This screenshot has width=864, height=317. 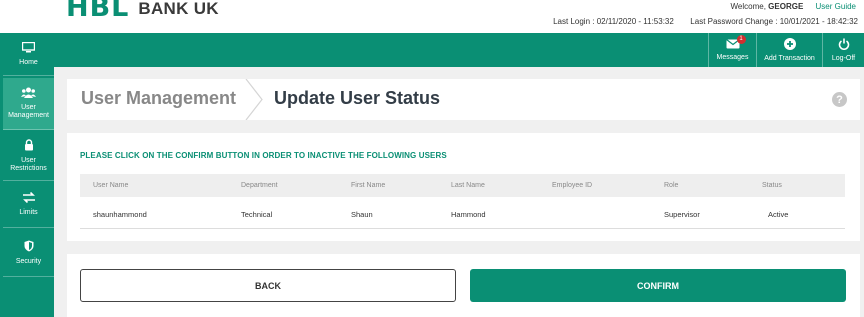 I want to click on logoff-button: Log-Off, so click(x=843, y=50).